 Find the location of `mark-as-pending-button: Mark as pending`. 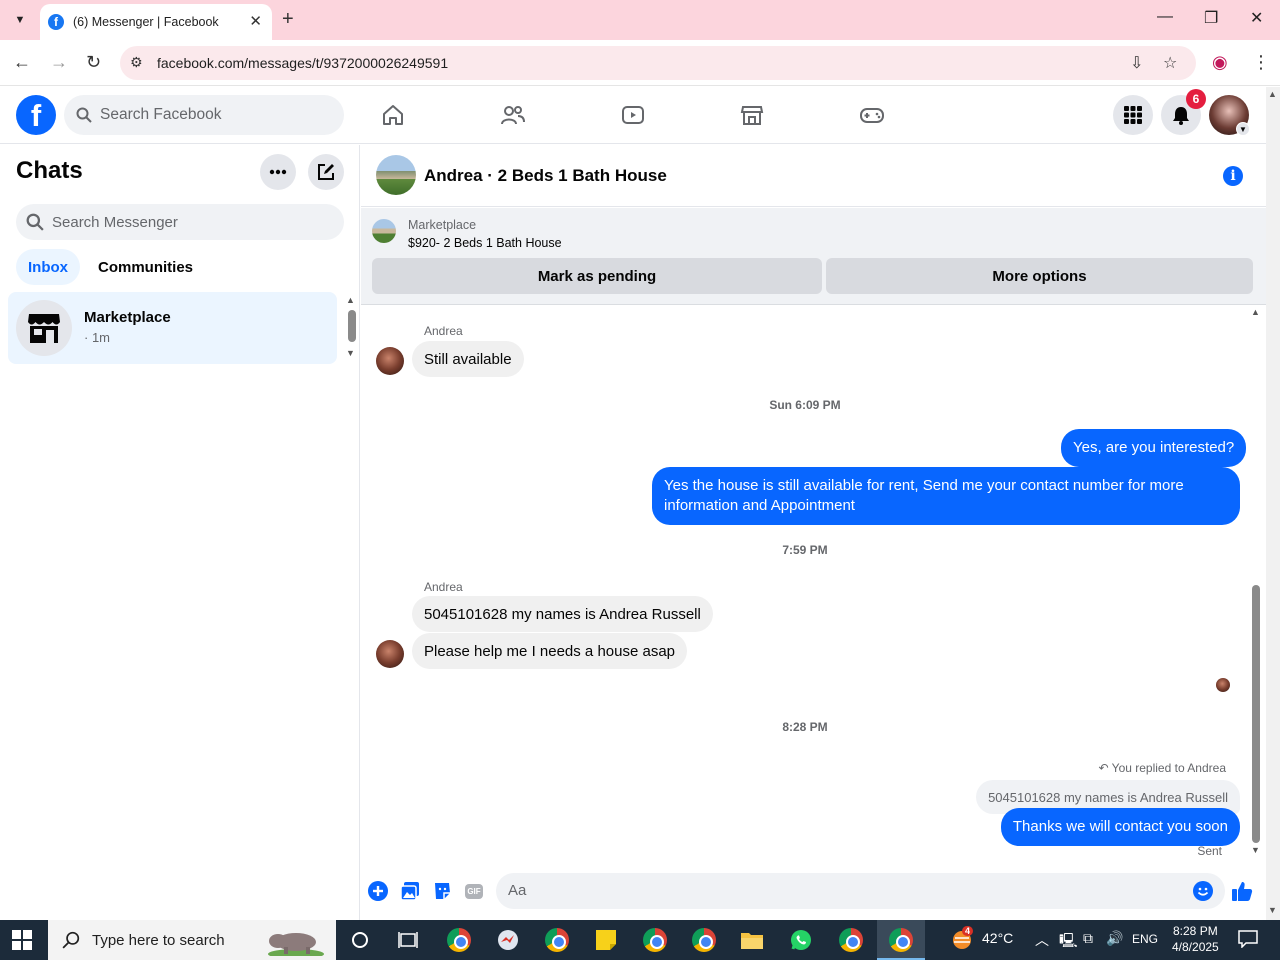

mark-as-pending-button: Mark as pending is located at coordinates (597, 276).